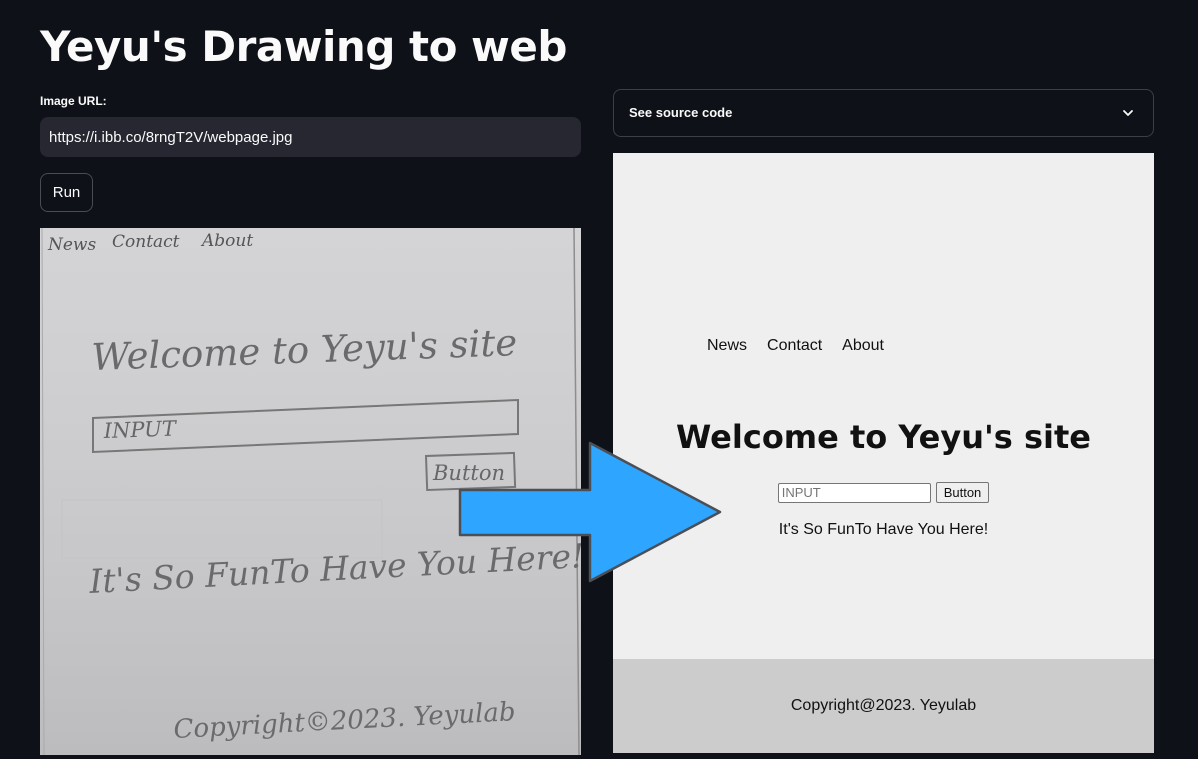 The height and width of the screenshot is (759, 1198). Describe the element at coordinates (1128, 113) in the screenshot. I see `chevron-down-icon` at that location.